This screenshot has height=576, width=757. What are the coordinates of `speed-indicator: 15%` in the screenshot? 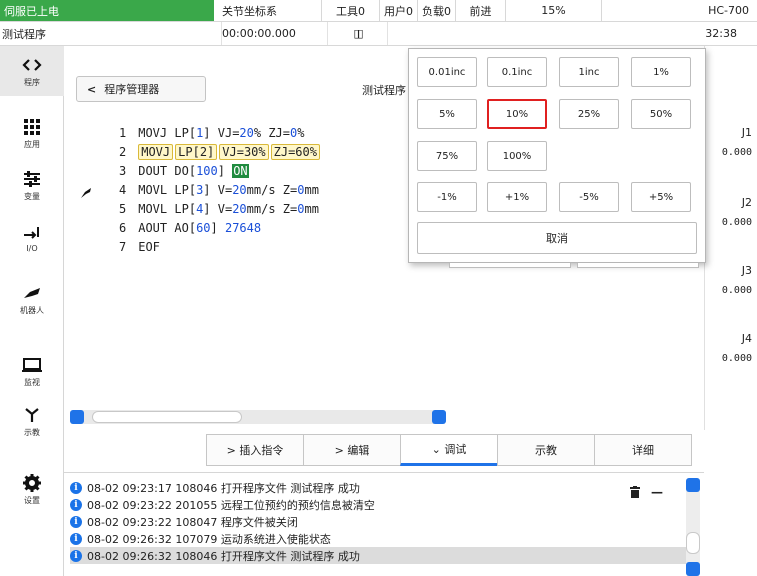 It's located at (554, 10).